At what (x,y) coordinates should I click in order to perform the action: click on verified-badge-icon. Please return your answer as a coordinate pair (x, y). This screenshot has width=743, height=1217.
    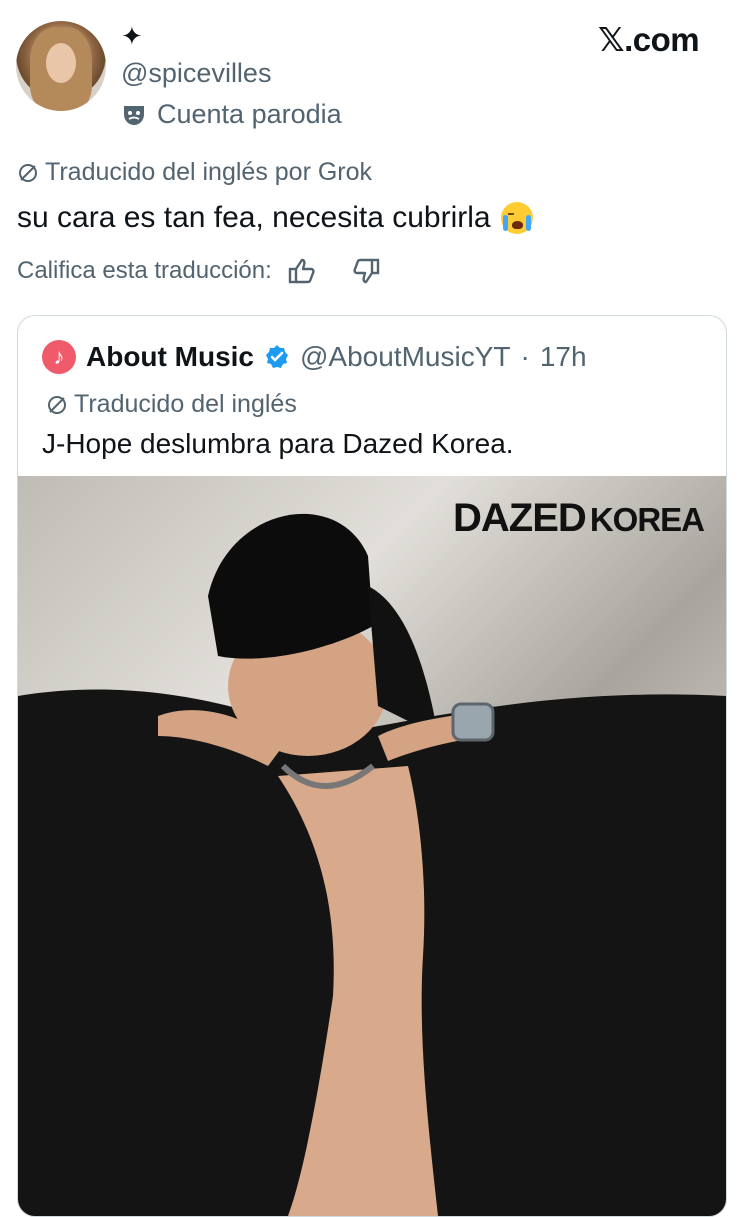
    Looking at the image, I should click on (277, 356).